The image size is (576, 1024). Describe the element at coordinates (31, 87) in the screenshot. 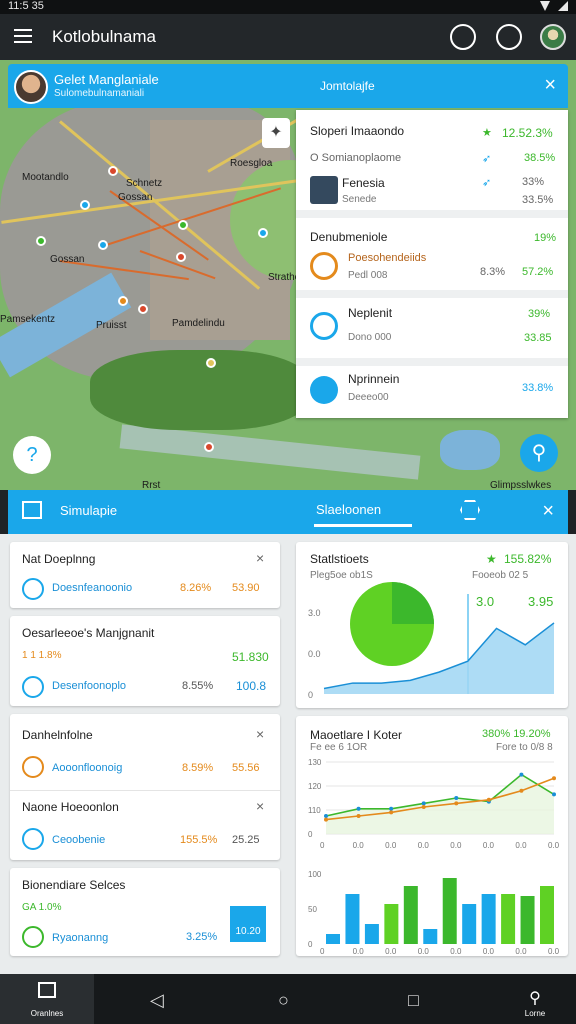

I see `user-avatar` at that location.